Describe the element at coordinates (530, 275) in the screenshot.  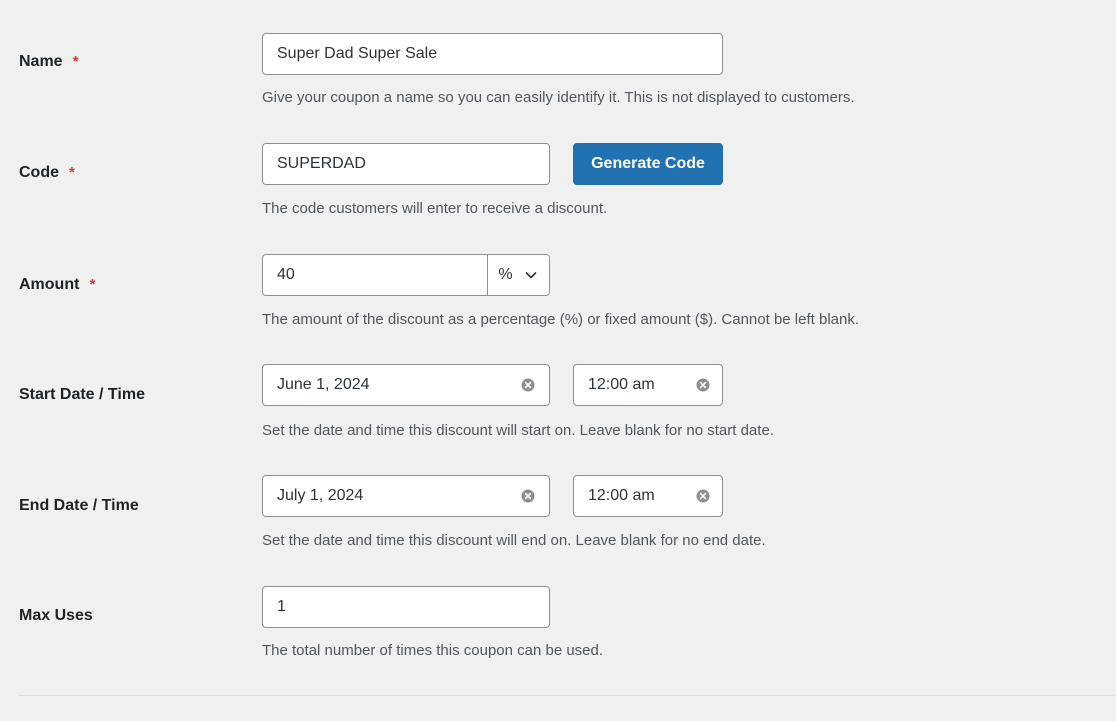
I see `chevron-down-icon` at that location.